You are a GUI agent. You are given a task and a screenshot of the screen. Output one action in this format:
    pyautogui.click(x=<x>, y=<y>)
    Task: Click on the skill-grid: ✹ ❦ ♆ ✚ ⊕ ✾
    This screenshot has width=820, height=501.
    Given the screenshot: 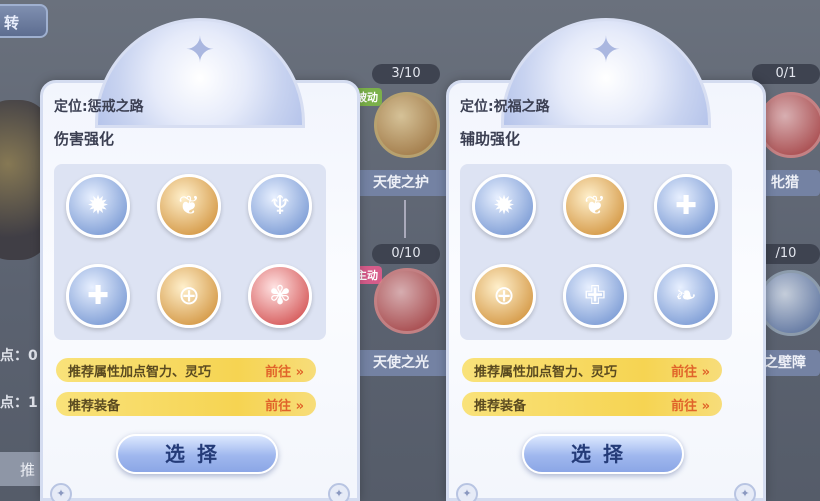 What is the action you would take?
    pyautogui.click(x=190, y=252)
    